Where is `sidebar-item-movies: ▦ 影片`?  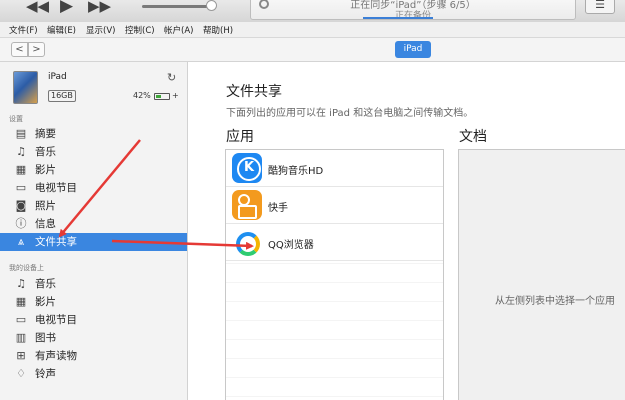 sidebar-item-movies: ▦ 影片 is located at coordinates (93, 170).